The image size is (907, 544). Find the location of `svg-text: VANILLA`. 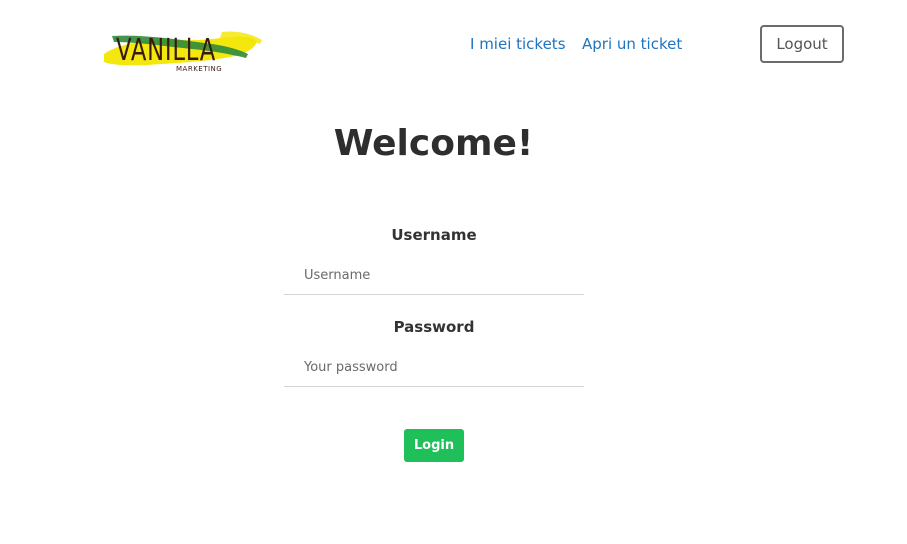

svg-text: VANILLA is located at coordinates (166, 50).